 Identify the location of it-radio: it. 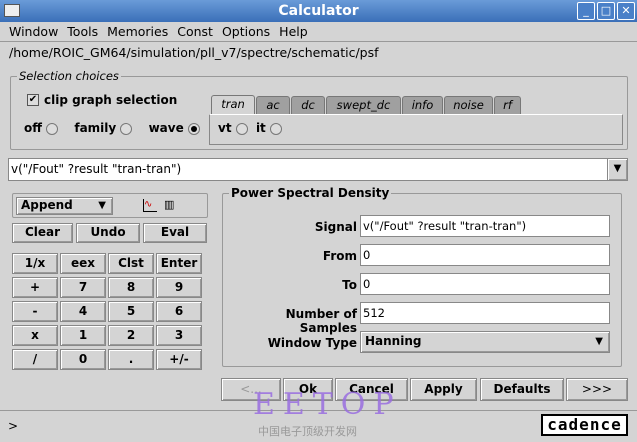
(269, 128).